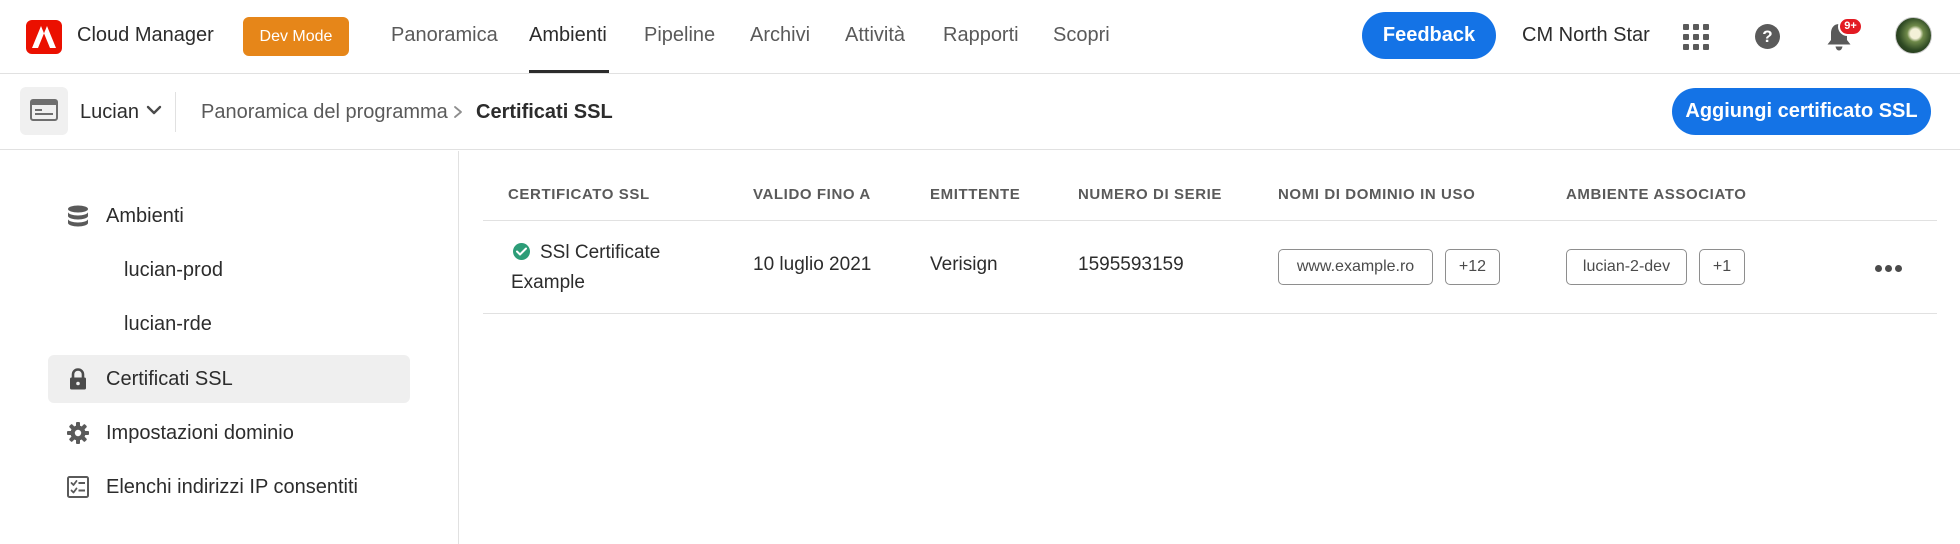  I want to click on more-actions-icon, so click(1889, 269).